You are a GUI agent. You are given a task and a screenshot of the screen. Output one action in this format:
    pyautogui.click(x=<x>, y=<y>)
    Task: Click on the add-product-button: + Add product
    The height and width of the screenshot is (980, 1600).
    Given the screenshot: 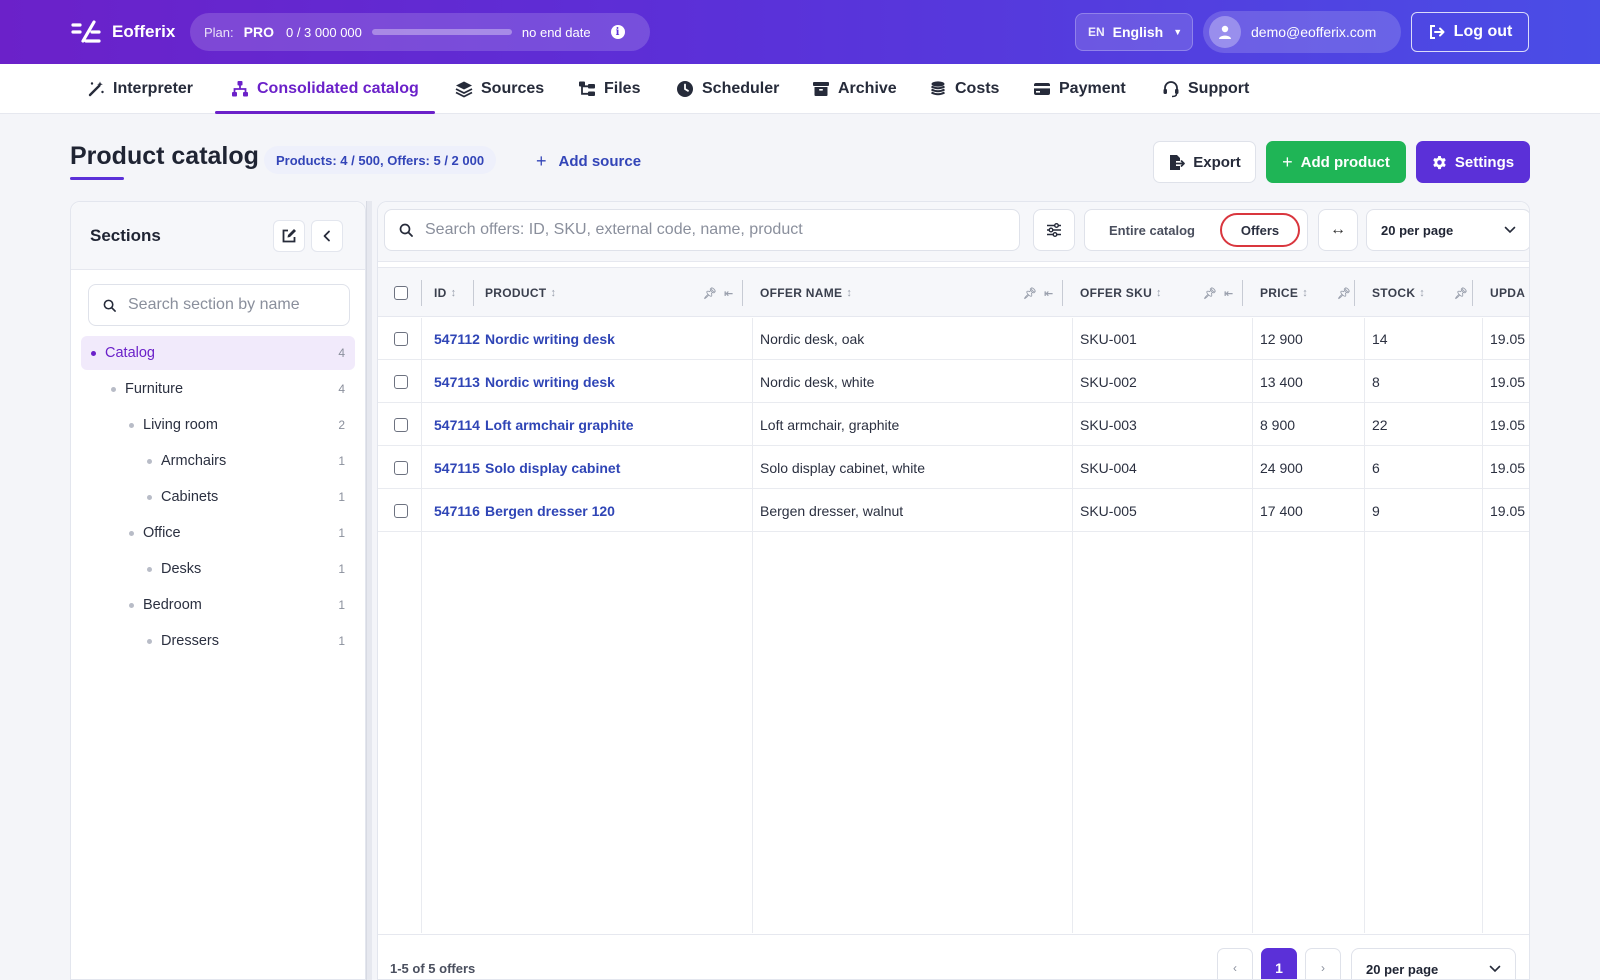 What is the action you would take?
    pyautogui.click(x=1336, y=162)
    